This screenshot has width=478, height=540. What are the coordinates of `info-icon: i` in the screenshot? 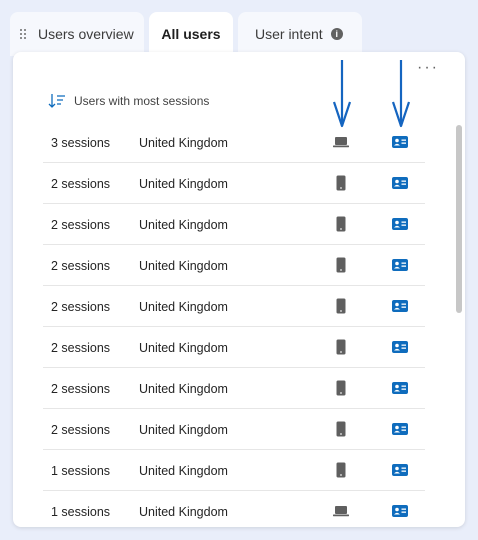 It's located at (336, 34).